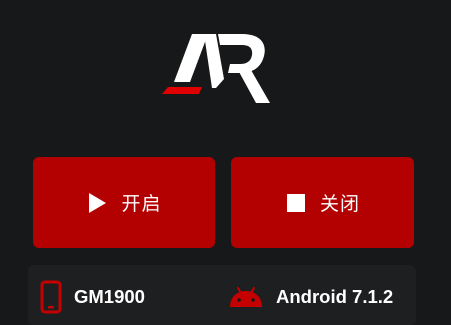  What do you see at coordinates (109, 296) in the screenshot?
I see `device-model-text: GM1900` at bounding box center [109, 296].